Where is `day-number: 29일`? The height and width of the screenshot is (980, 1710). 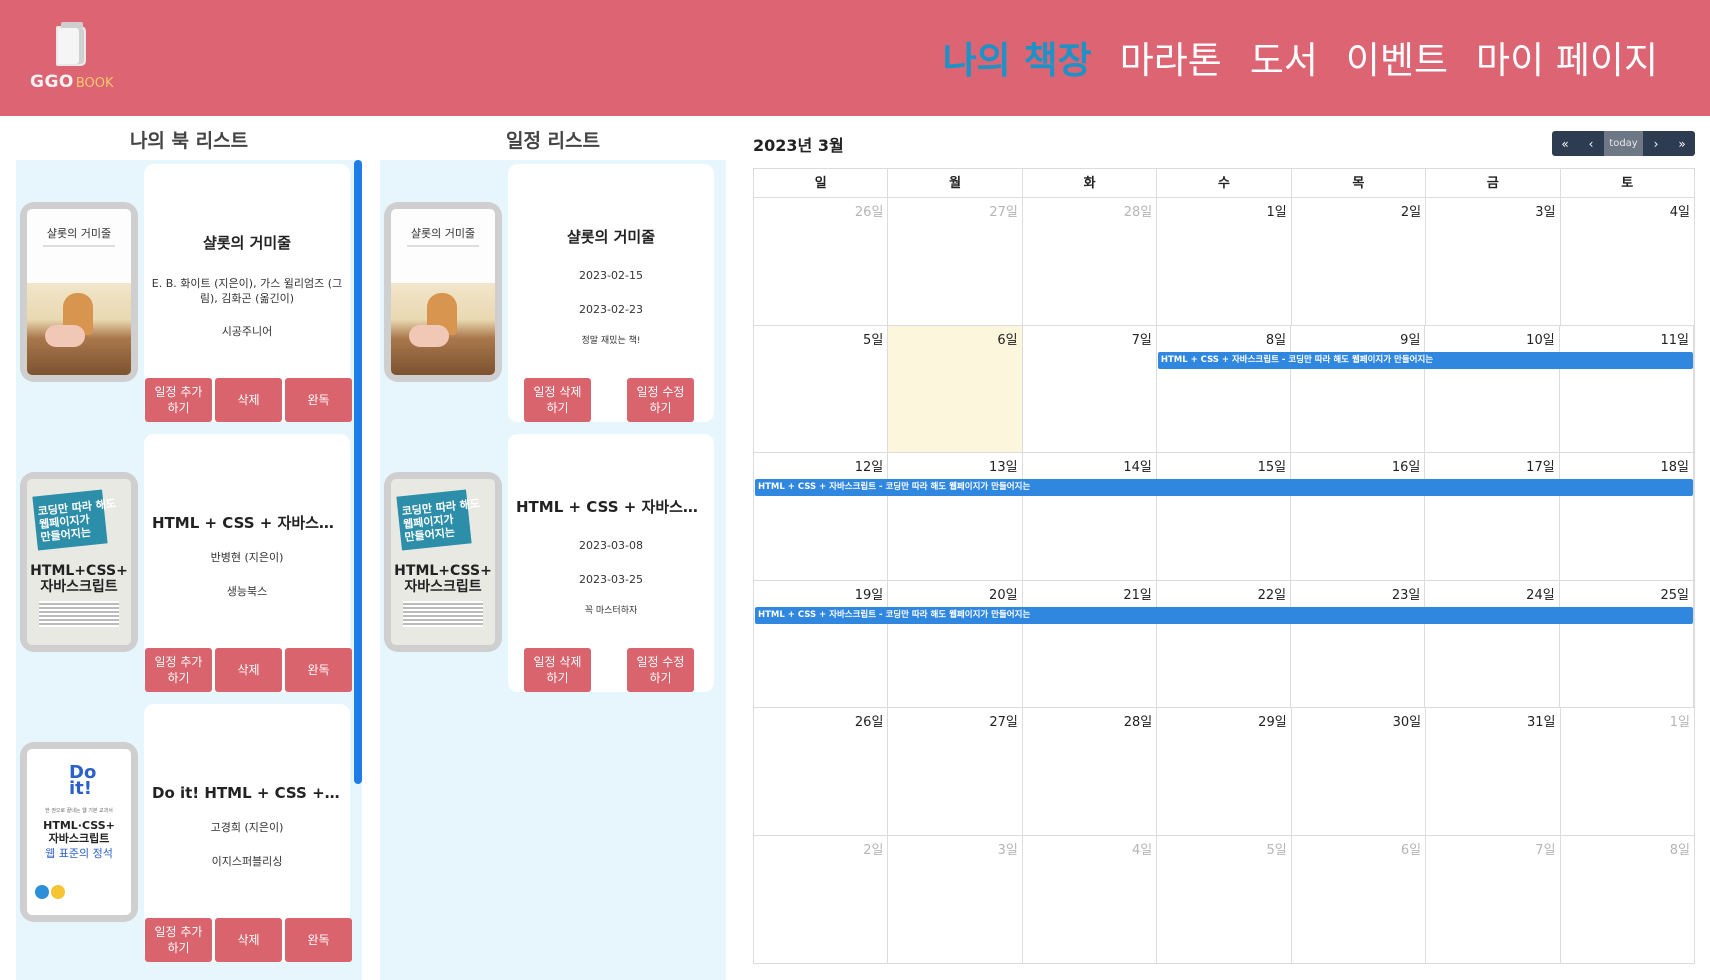
day-number: 29일 is located at coordinates (1272, 722).